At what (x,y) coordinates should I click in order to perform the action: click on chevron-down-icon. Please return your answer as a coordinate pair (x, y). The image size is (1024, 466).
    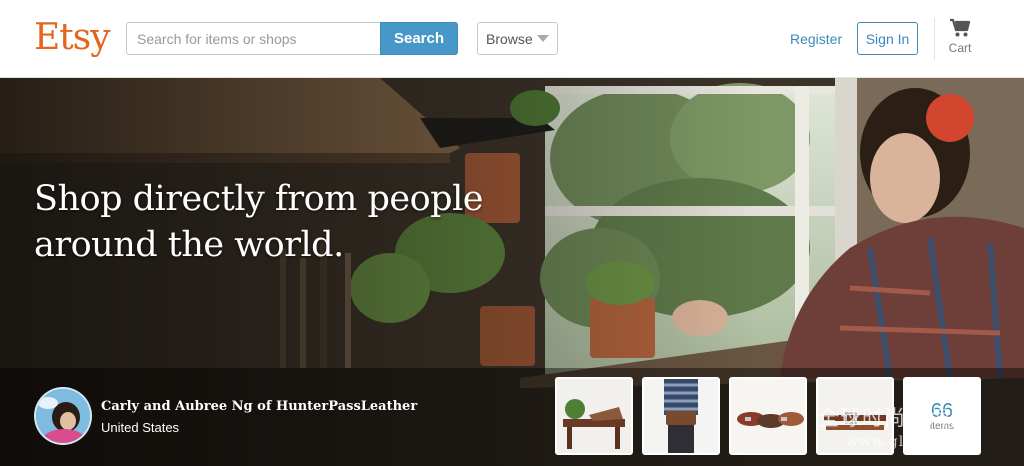
    Looking at the image, I should click on (543, 38).